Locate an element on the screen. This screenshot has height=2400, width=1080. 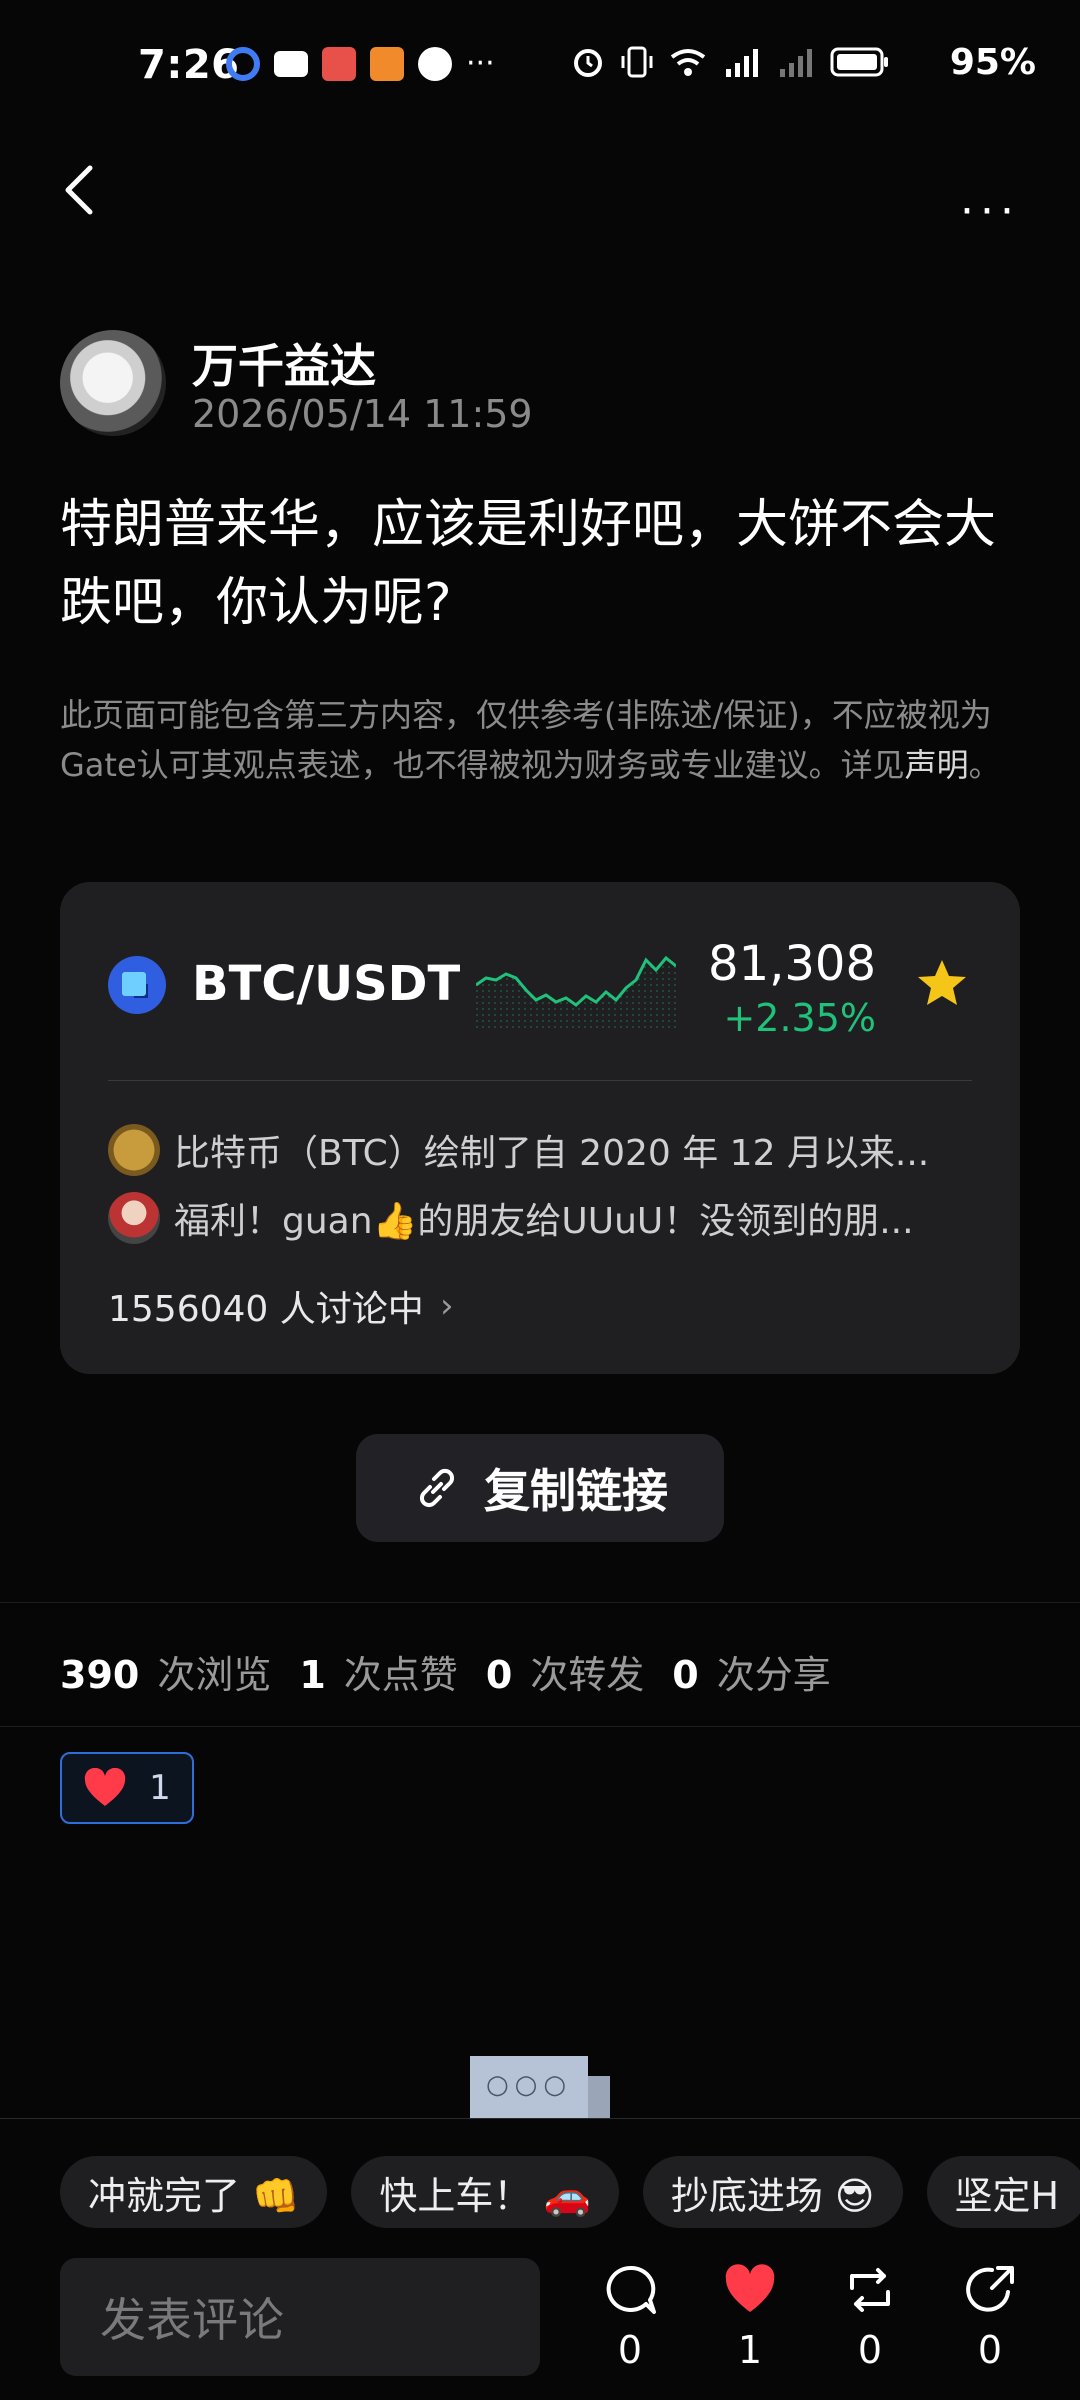
user-avatar-icon is located at coordinates (134, 1218).